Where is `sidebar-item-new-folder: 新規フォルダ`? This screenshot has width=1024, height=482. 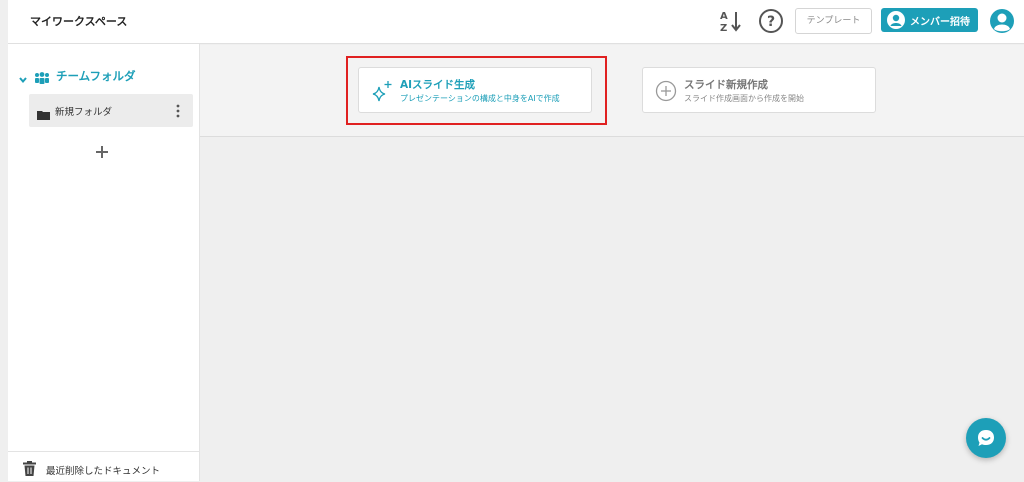 sidebar-item-new-folder: 新規フォルダ is located at coordinates (111, 110).